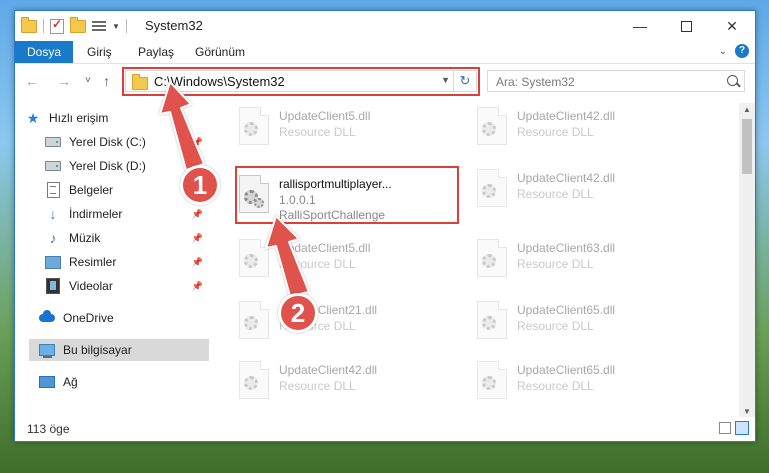 Image resolution: width=769 pixels, height=473 pixels. Describe the element at coordinates (332, 215) in the screenshot. I see `file-description: RalliSportChallenge` at that location.